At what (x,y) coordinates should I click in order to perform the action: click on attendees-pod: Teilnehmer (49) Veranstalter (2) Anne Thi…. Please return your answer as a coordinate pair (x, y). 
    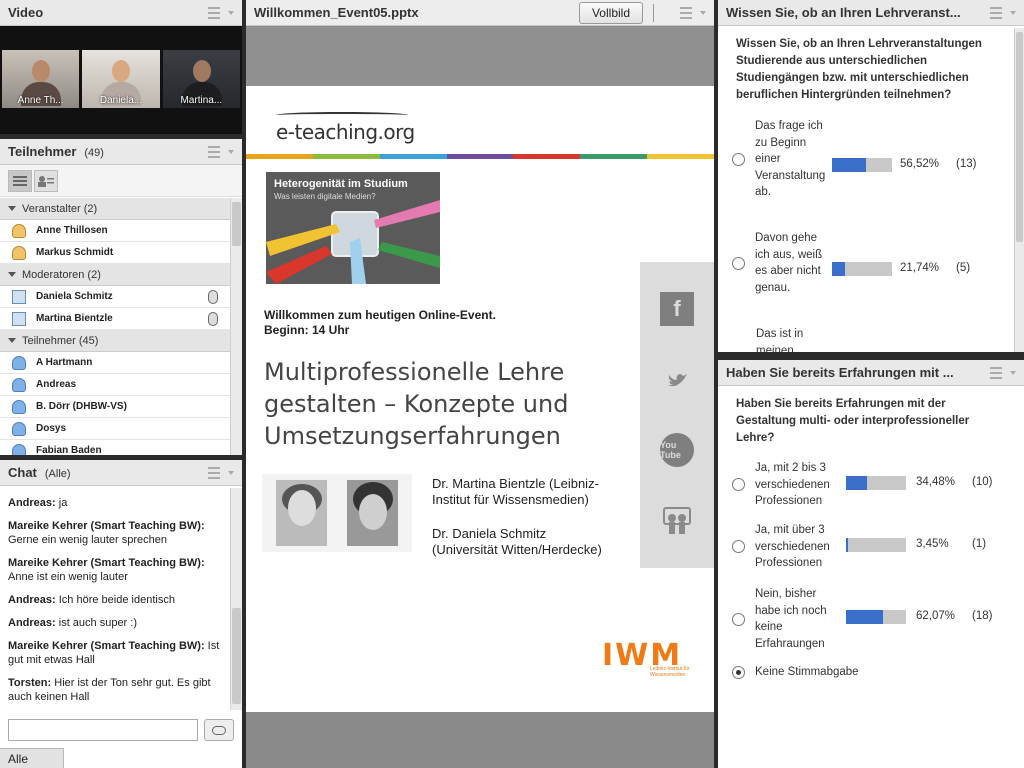
    Looking at the image, I should click on (121, 297).